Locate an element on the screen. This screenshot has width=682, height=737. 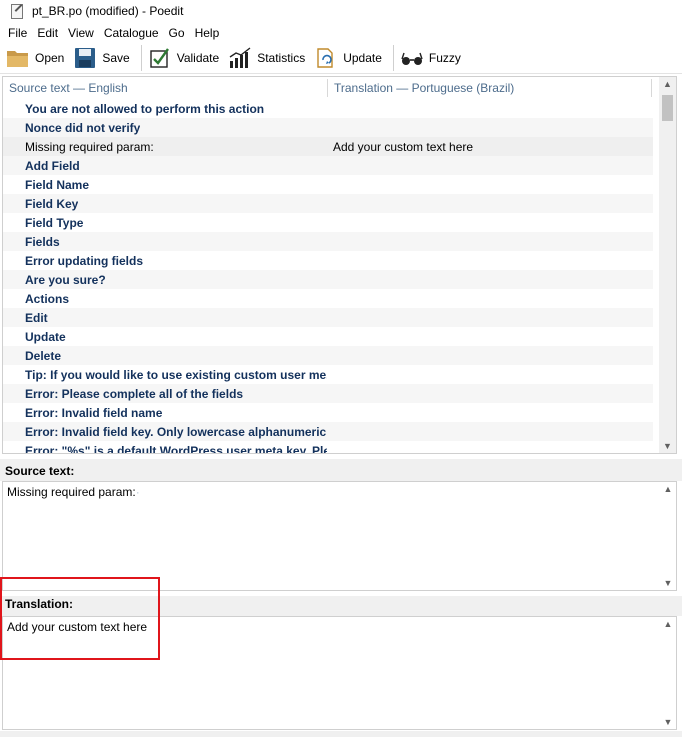
validate-label: Validate is located at coordinates (198, 58).